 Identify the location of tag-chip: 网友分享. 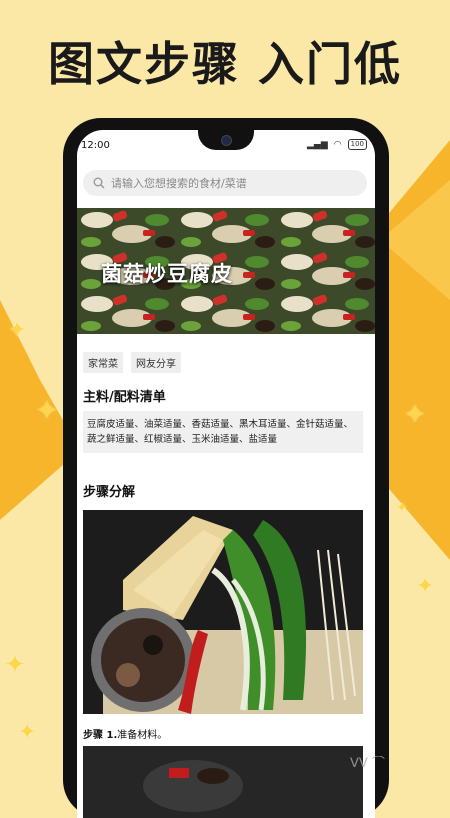
(156, 362).